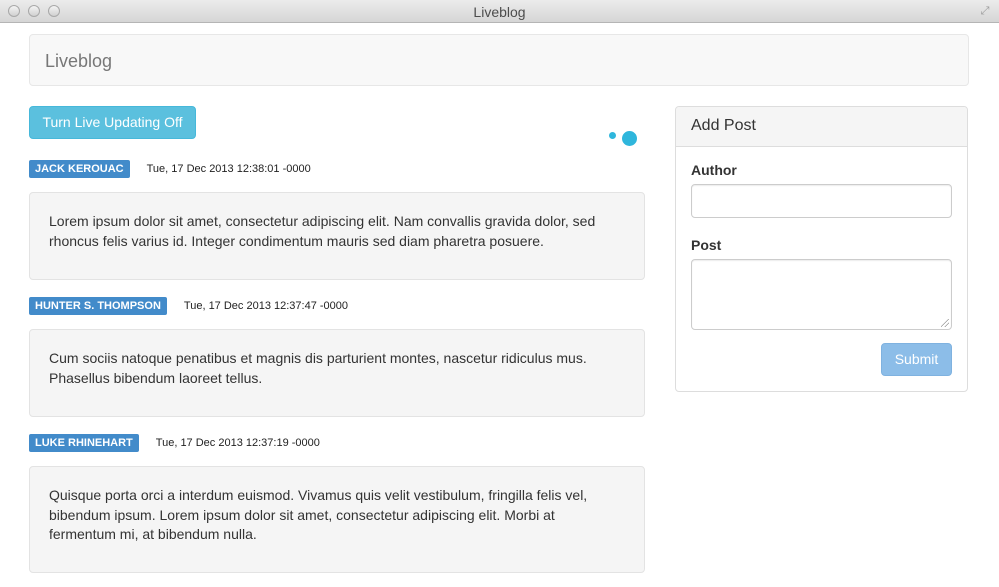  What do you see at coordinates (237, 443) in the screenshot?
I see `post-timestamp: Tue, 17 Dec 2013 12:37:19 -0000` at bounding box center [237, 443].